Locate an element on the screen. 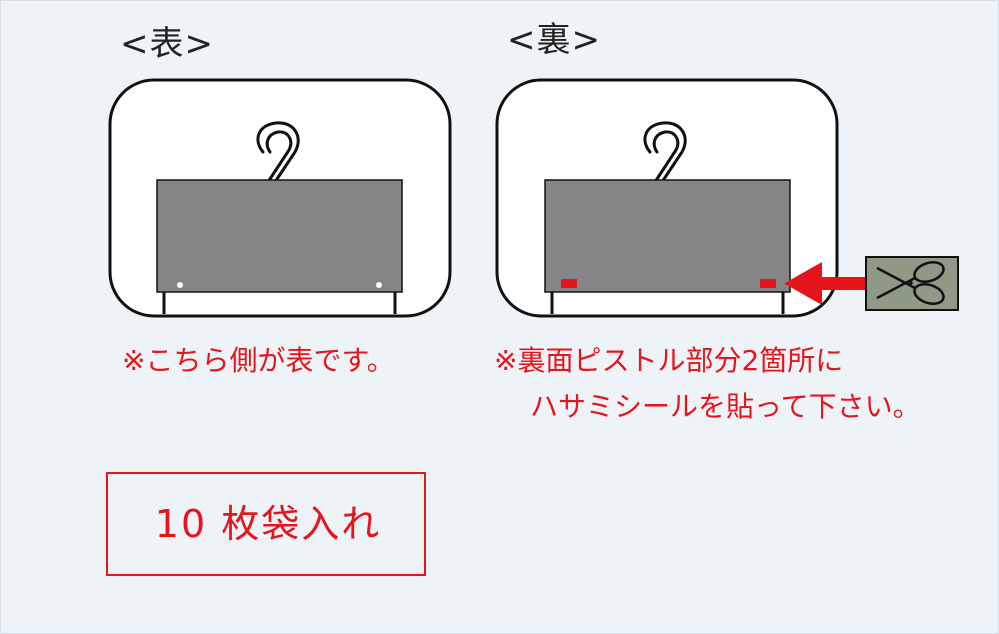 This screenshot has height=634, width=999. bag-count-label: 10 枚袋入れ is located at coordinates (268, 524).